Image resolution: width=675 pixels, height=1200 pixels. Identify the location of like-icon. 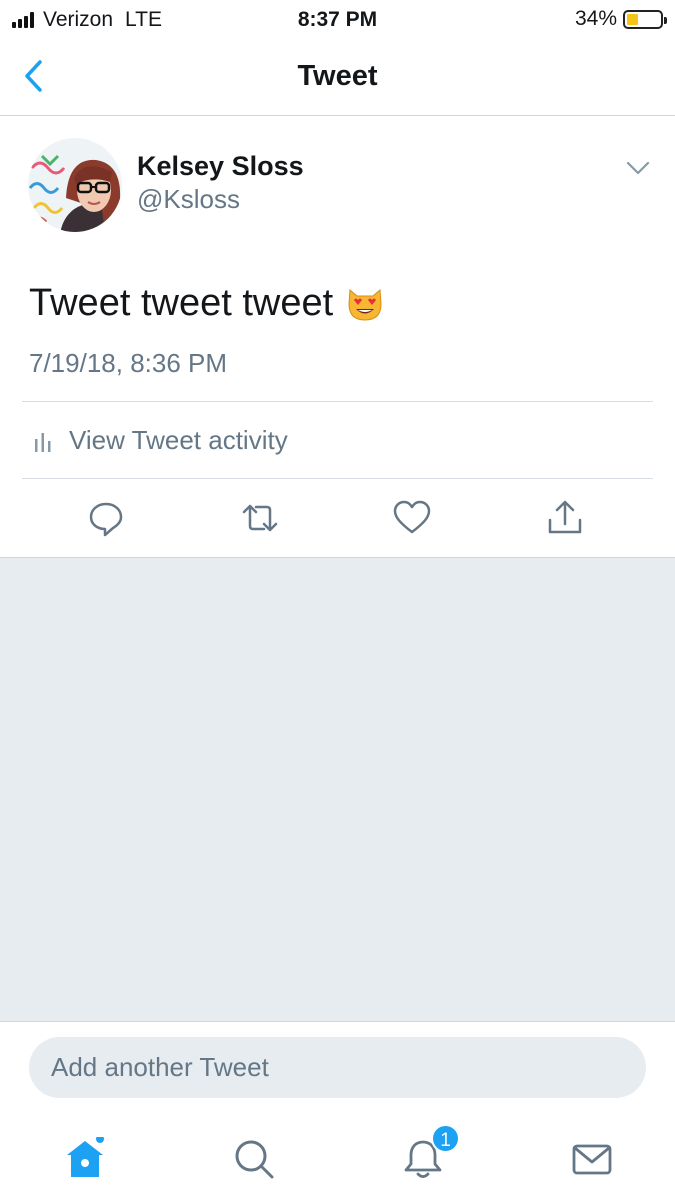
(412, 518).